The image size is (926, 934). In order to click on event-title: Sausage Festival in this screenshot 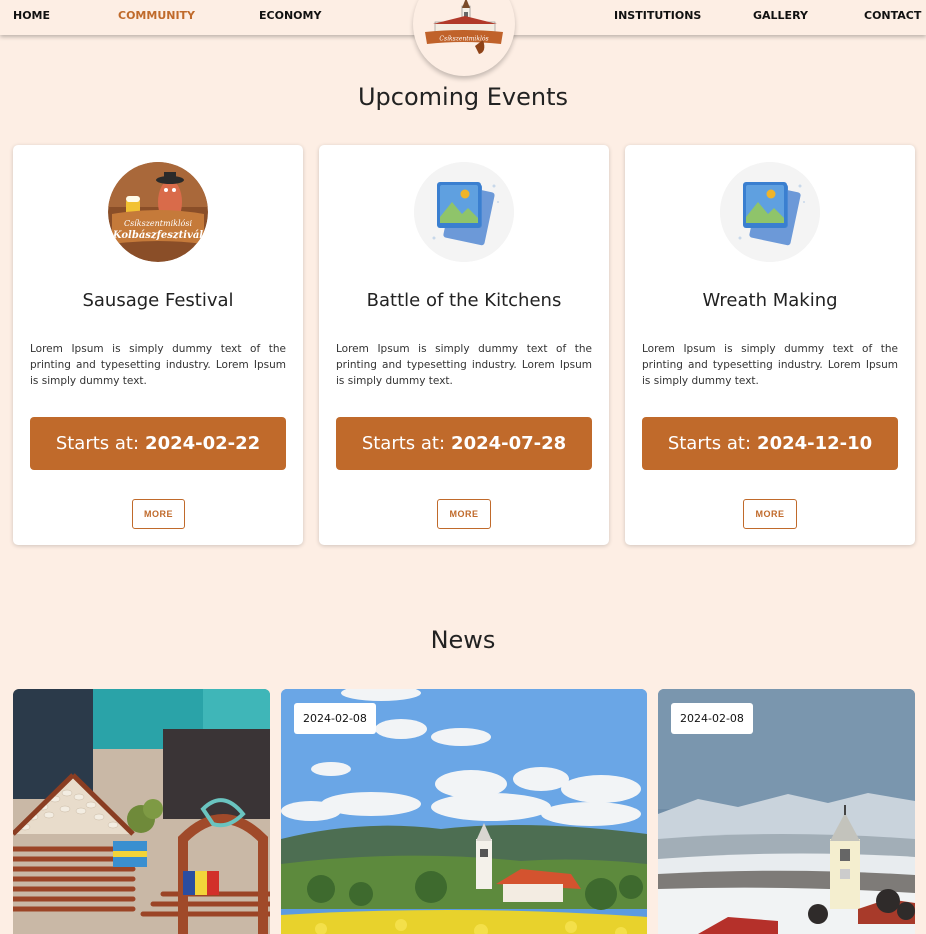, I will do `click(158, 300)`.